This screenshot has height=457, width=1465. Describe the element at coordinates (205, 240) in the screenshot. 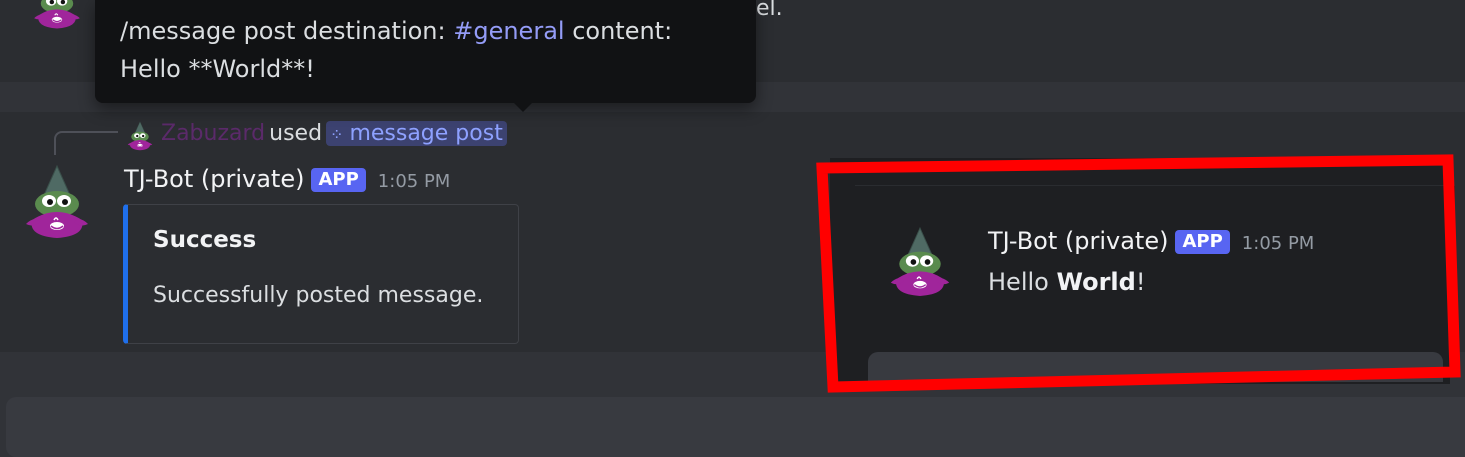

I see `embed-title: Success` at that location.